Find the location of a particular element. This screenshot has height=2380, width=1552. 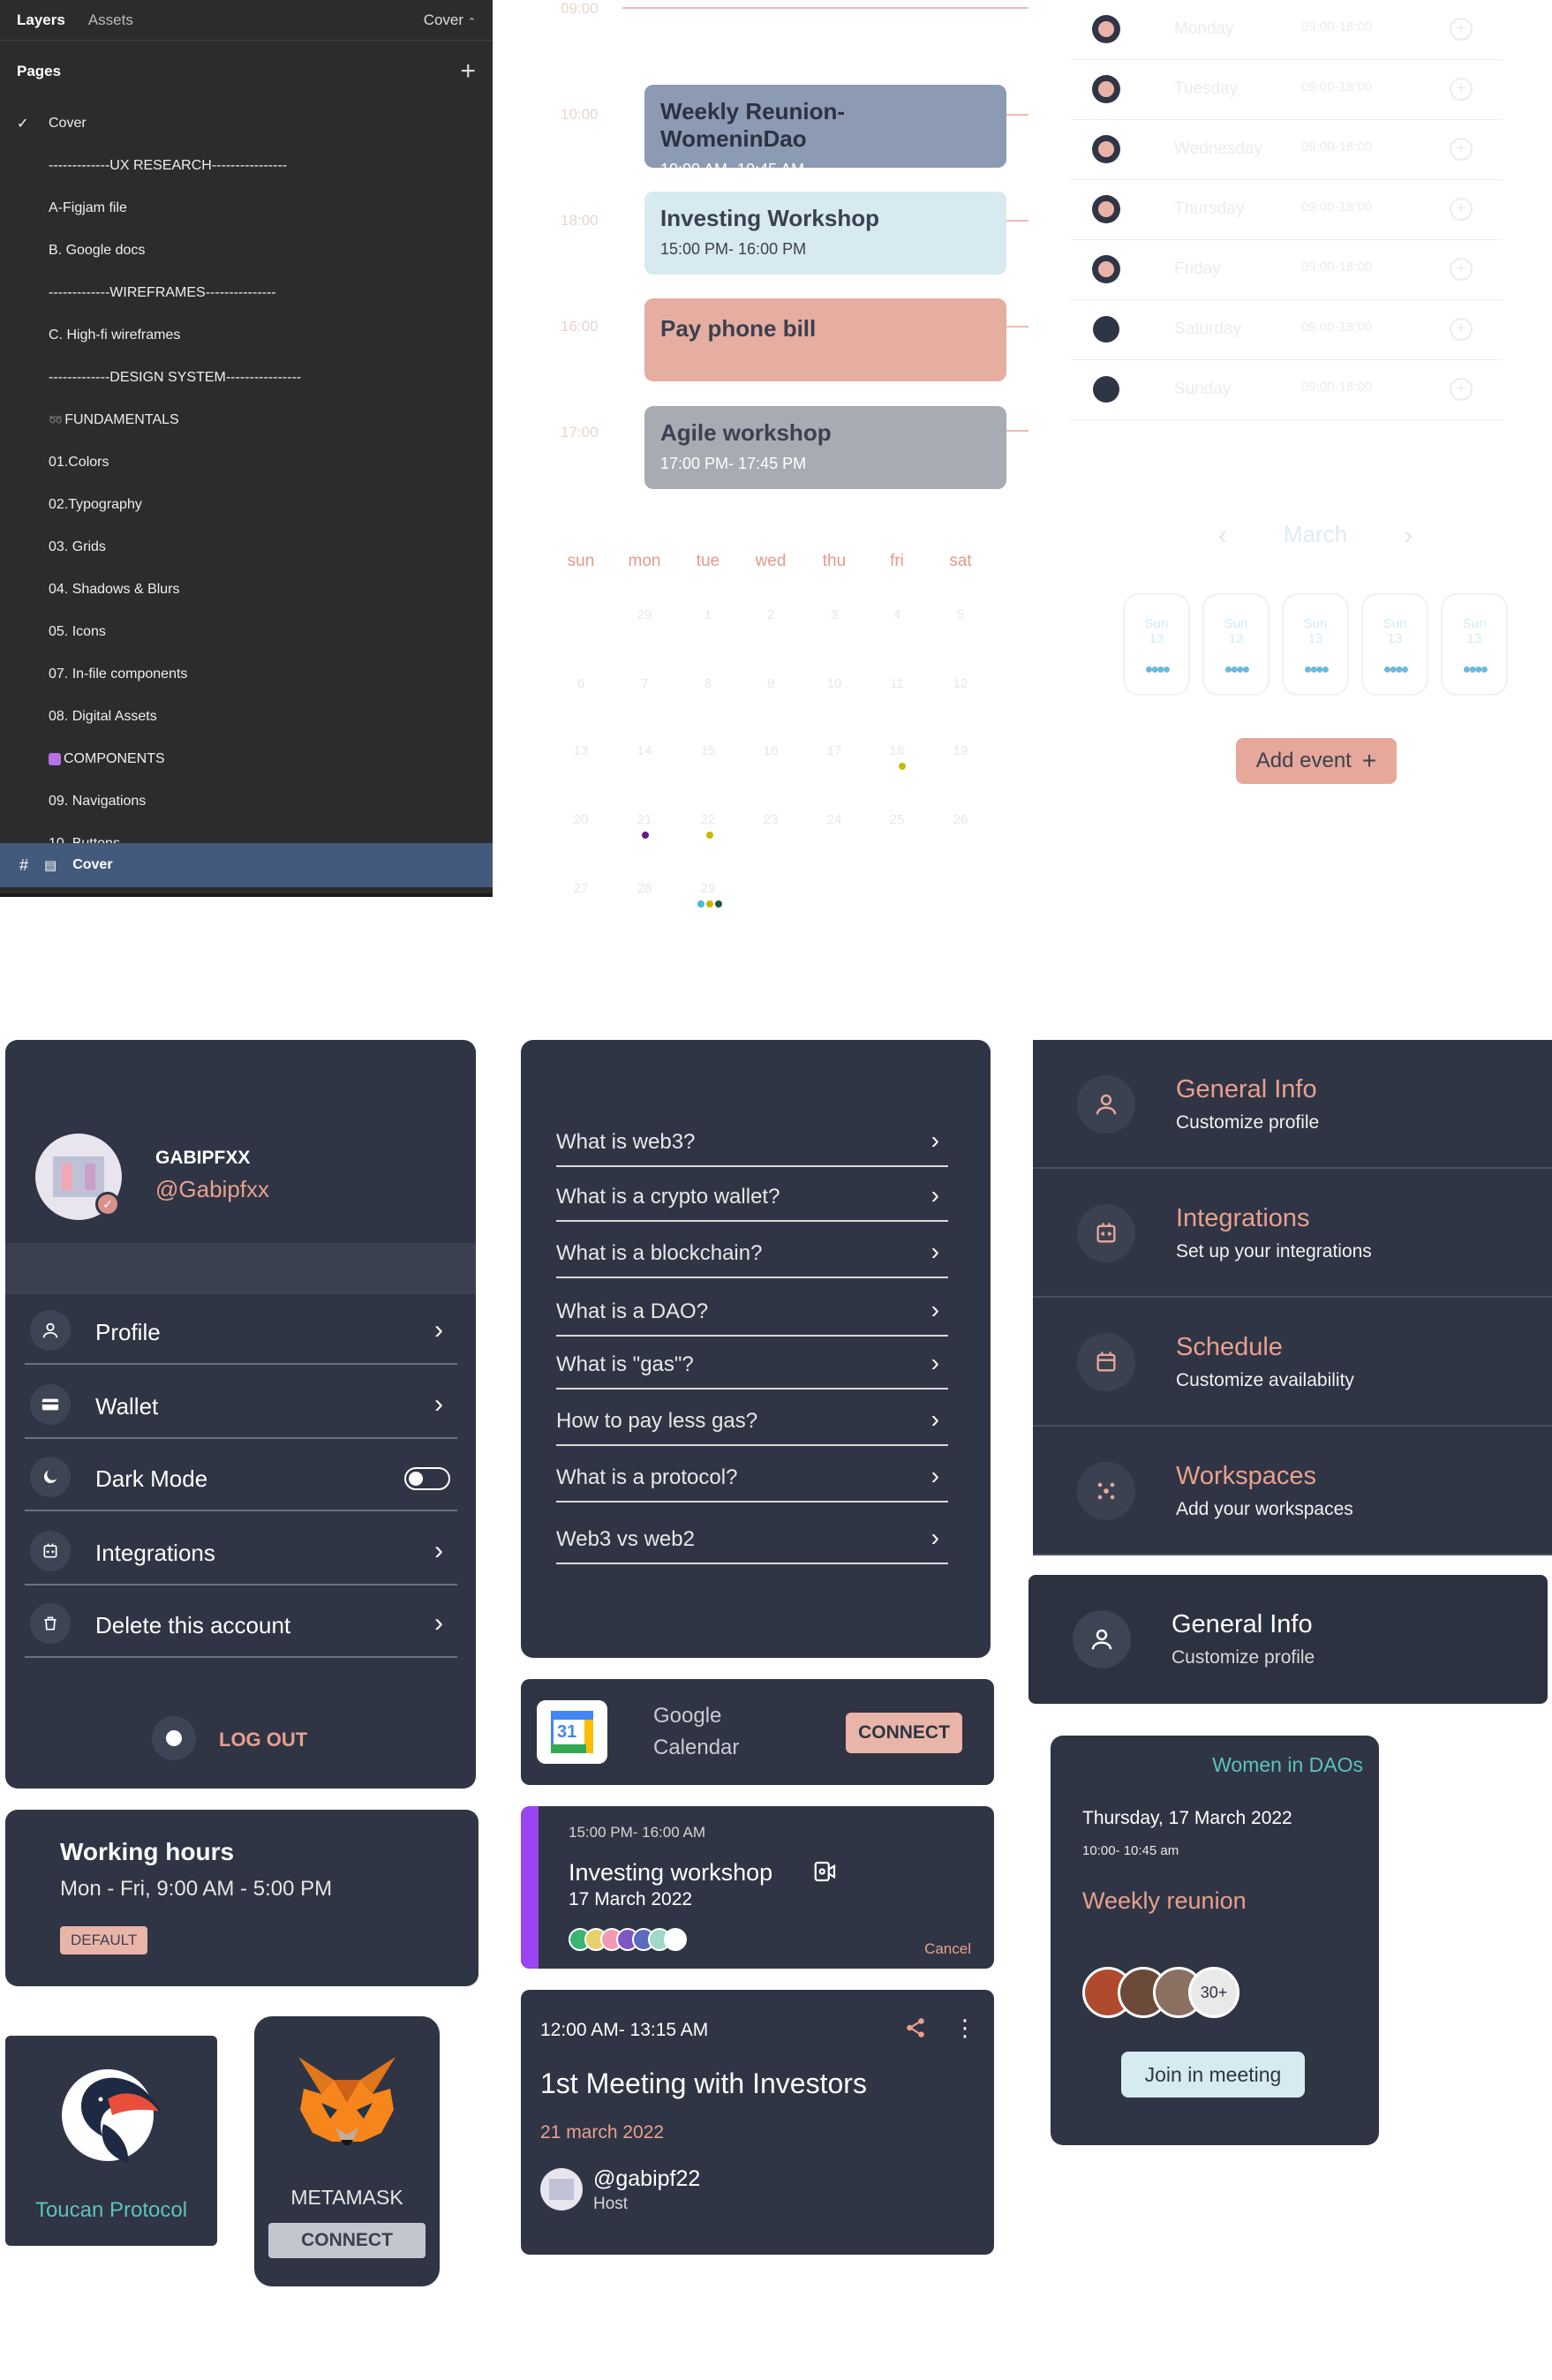

page-item: -------------UX RESEARCH---------------- is located at coordinates (246, 166).